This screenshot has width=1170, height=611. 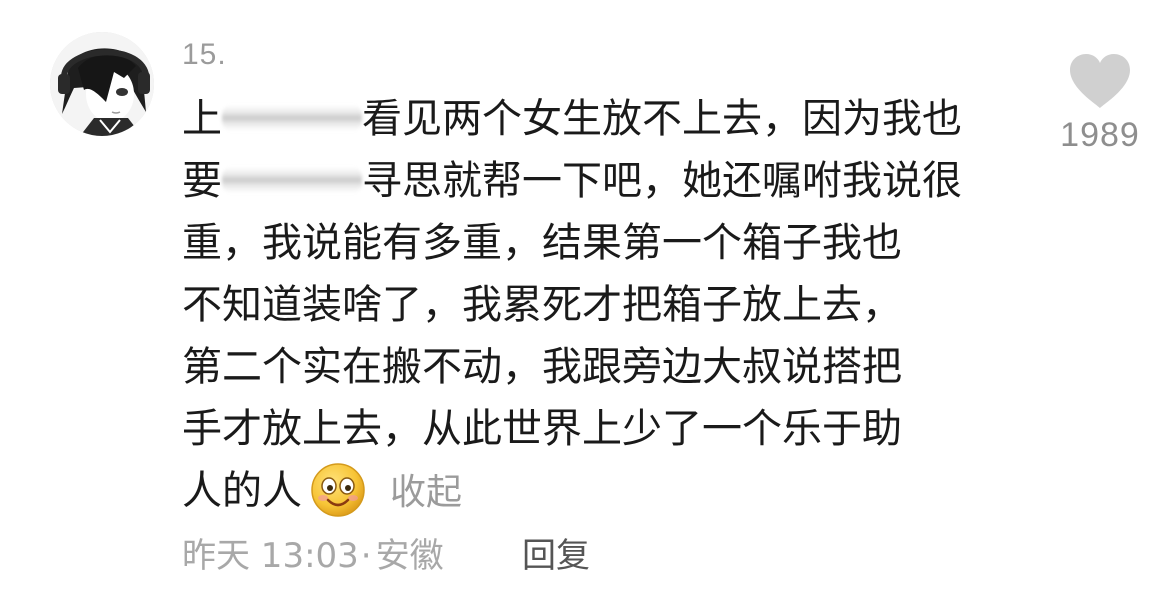 I want to click on comment-location: 安徽, so click(x=409, y=556).